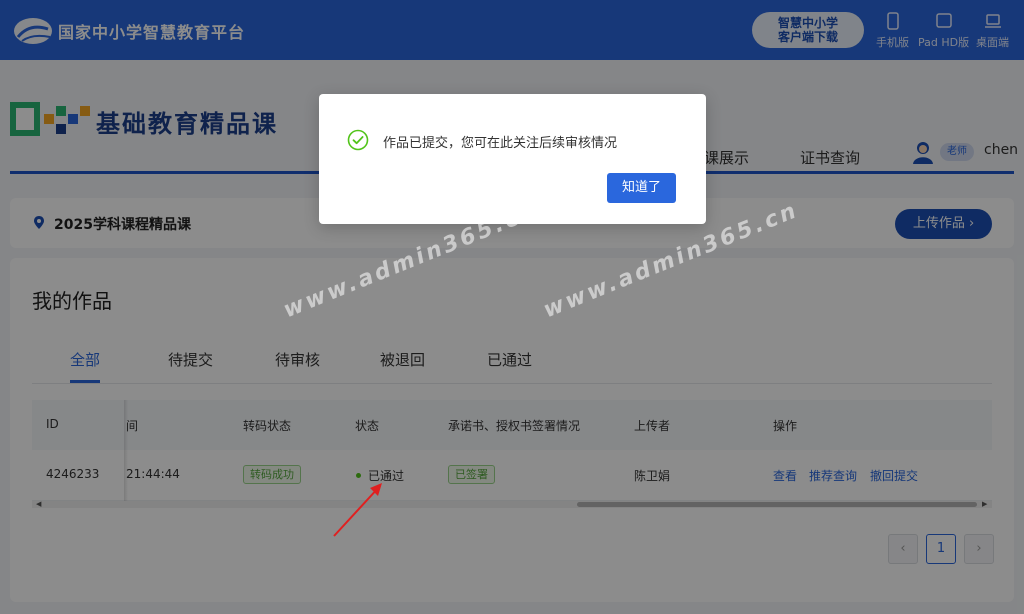  Describe the element at coordinates (357, 510) in the screenshot. I see `red-arrow-annotation-icon` at that location.